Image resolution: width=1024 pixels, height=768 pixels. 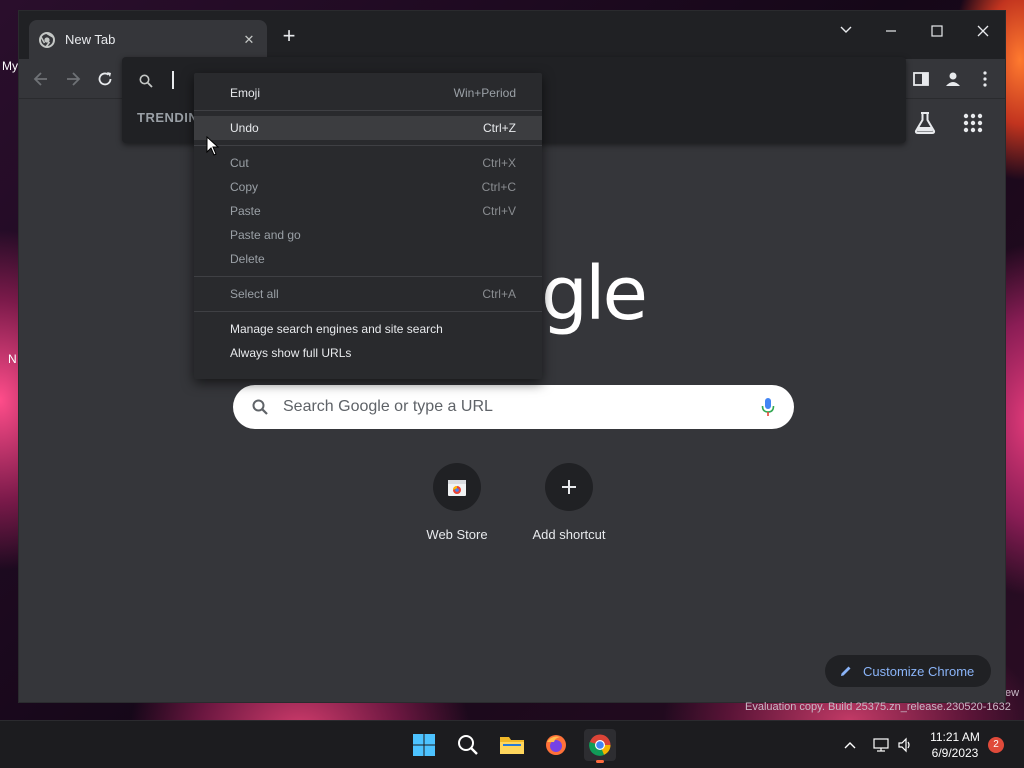 I want to click on shortcut-label: Web Store, so click(x=457, y=534).